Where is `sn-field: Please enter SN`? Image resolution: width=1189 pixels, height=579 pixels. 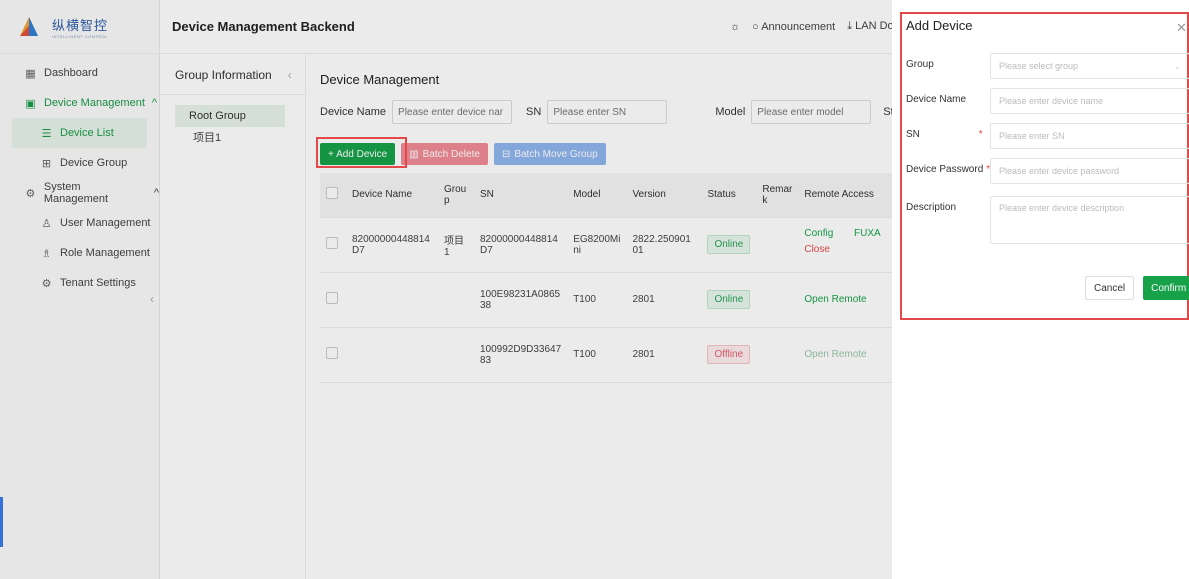
sn-field: Please enter SN is located at coordinates (1089, 136).